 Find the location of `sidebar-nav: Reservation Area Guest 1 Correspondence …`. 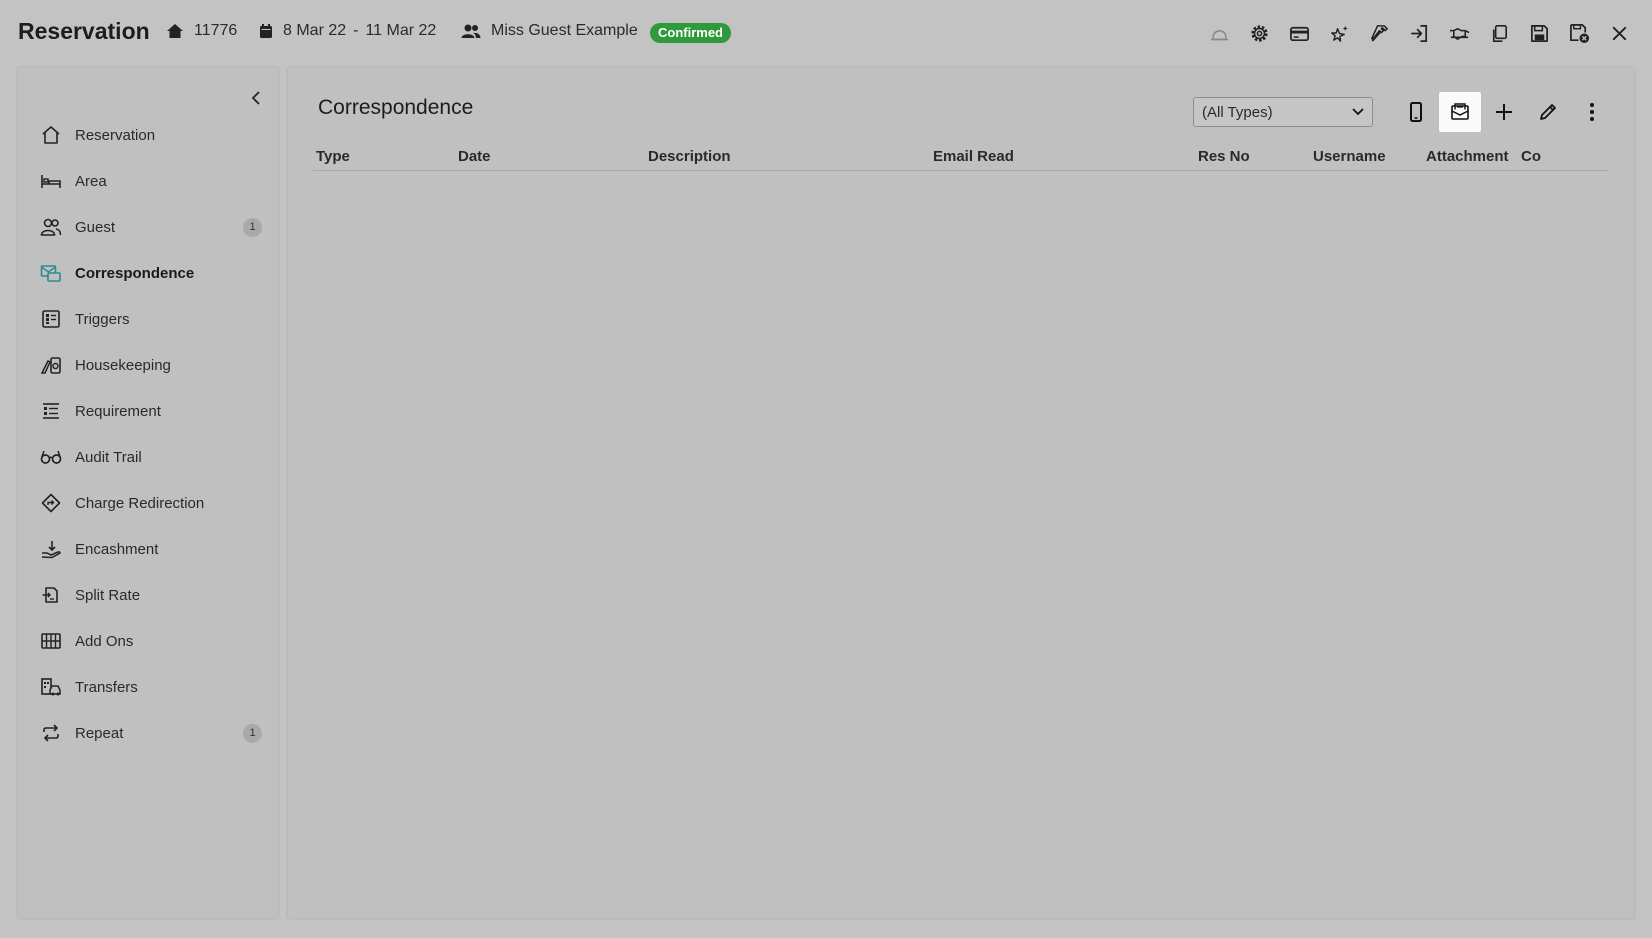

sidebar-nav: Reservation Area Guest 1 Correspondence … is located at coordinates (148, 434).